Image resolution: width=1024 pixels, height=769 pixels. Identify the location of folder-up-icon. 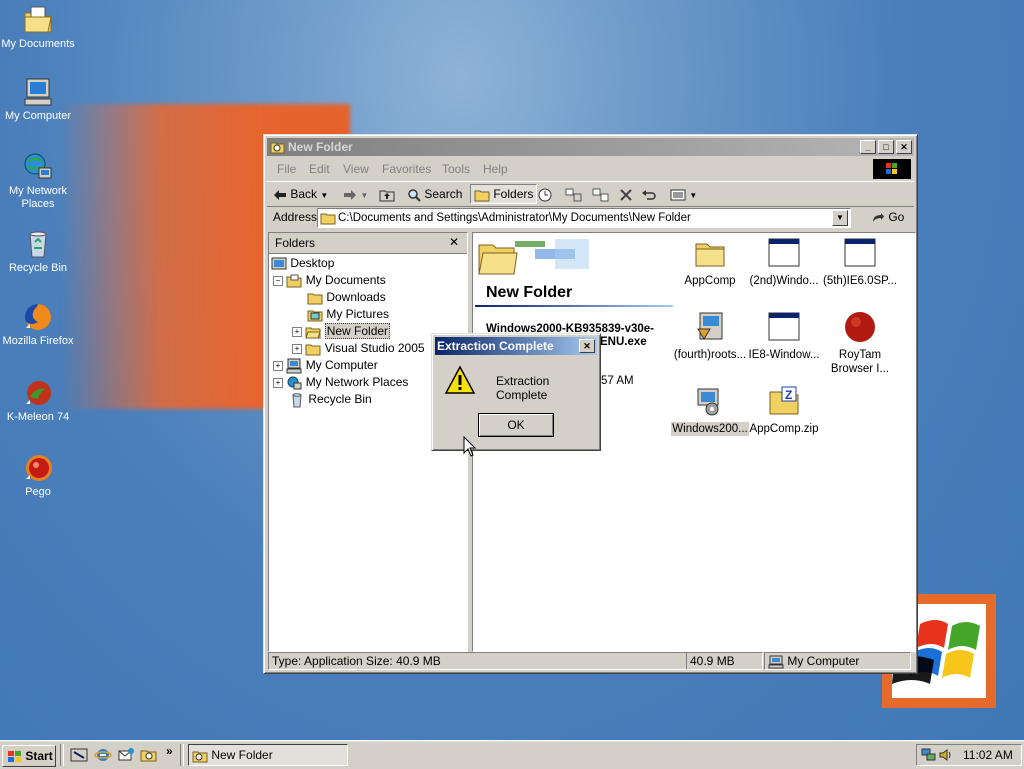
(387, 196).